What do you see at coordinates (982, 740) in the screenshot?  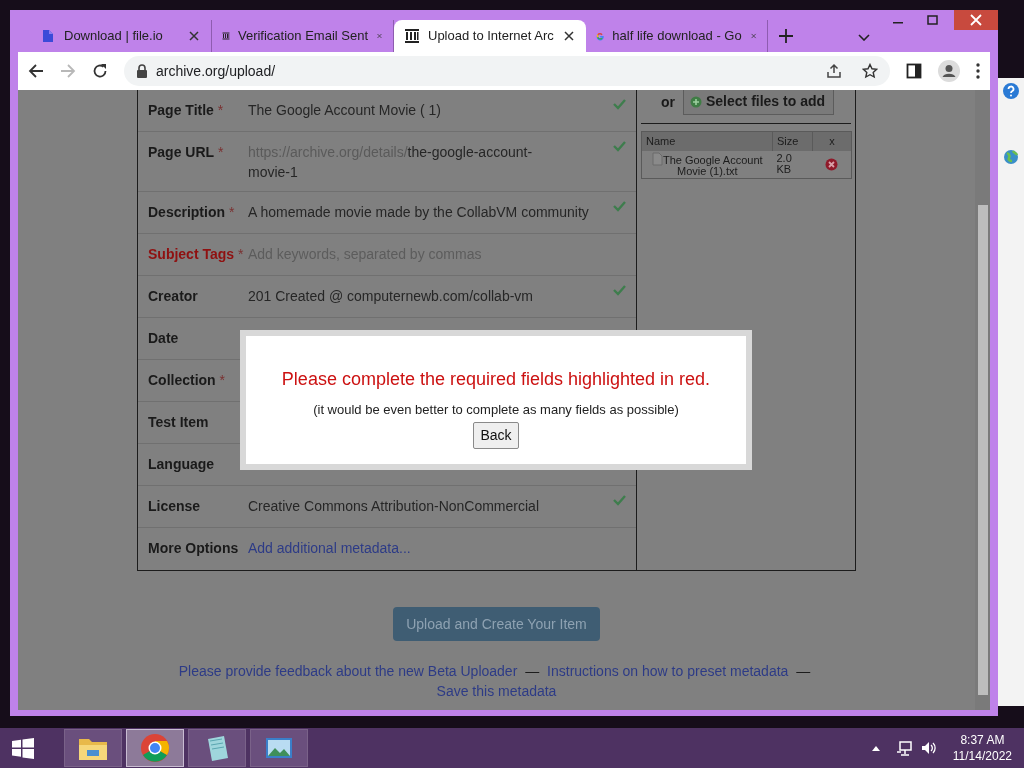 I see `time-text: 8:37 AM` at bounding box center [982, 740].